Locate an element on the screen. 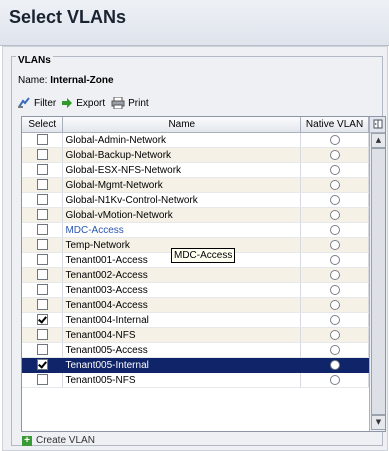 This screenshot has height=451, width=389. table-row: Tenant005-Access is located at coordinates (195, 350).